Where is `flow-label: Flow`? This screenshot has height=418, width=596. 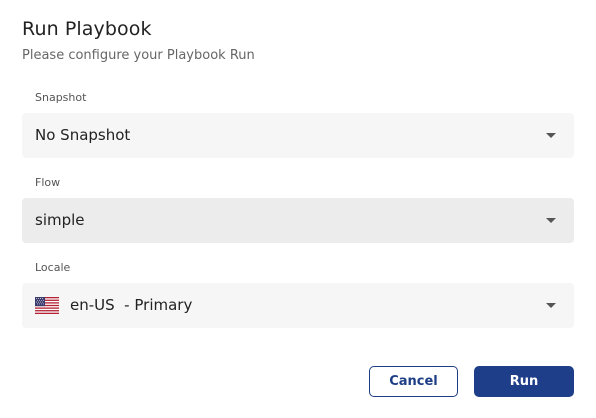
flow-label: Flow is located at coordinates (48, 182).